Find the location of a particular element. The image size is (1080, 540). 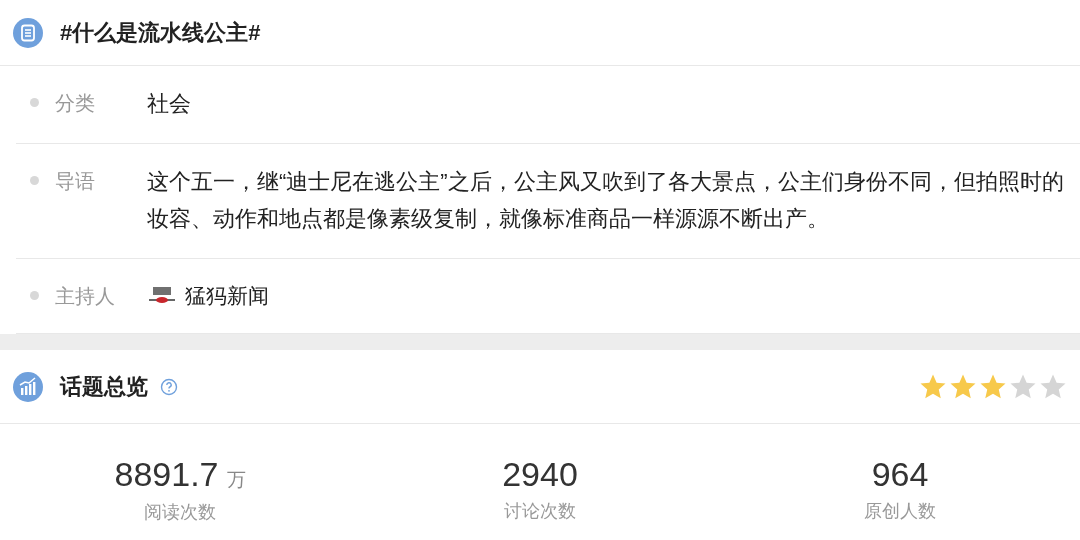

stat-unit: 万 is located at coordinates (236, 480).